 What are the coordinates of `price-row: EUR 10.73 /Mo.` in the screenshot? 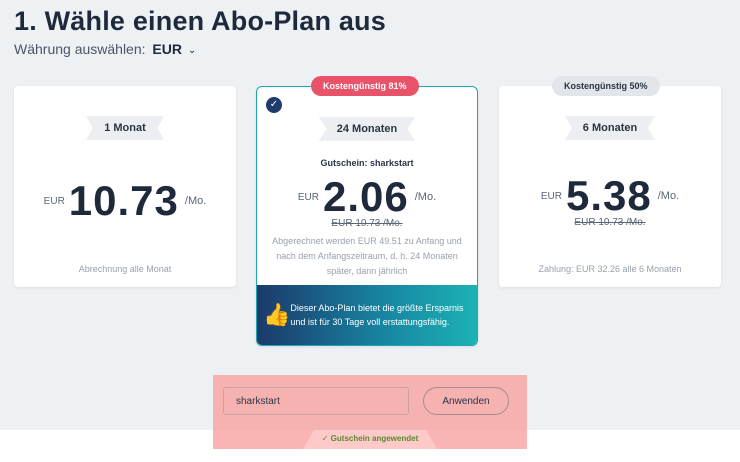 It's located at (125, 201).